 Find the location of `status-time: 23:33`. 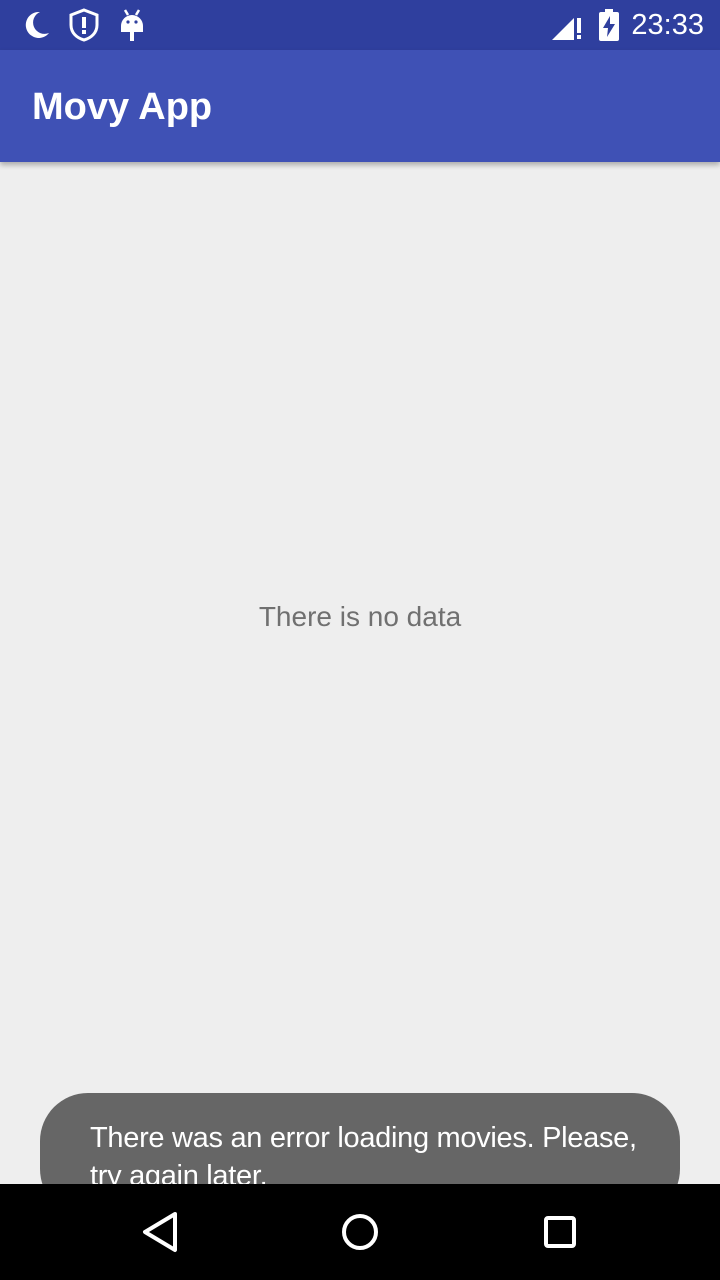

status-time: 23:33 is located at coordinates (667, 25).